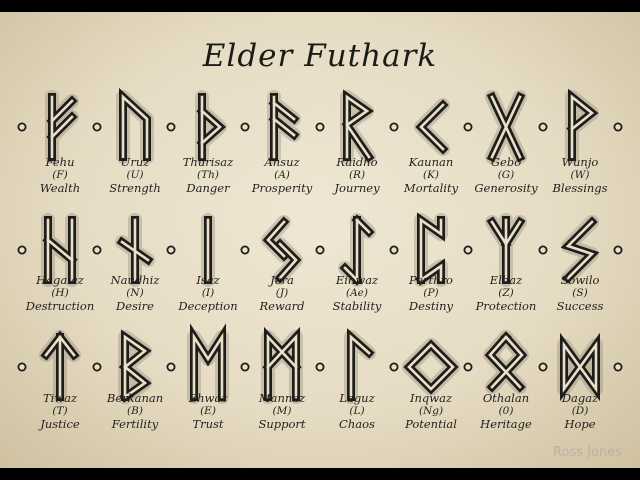 The height and width of the screenshot is (480, 640). What do you see at coordinates (60, 162) in the screenshot?
I see `rune-name: Fehu` at bounding box center [60, 162].